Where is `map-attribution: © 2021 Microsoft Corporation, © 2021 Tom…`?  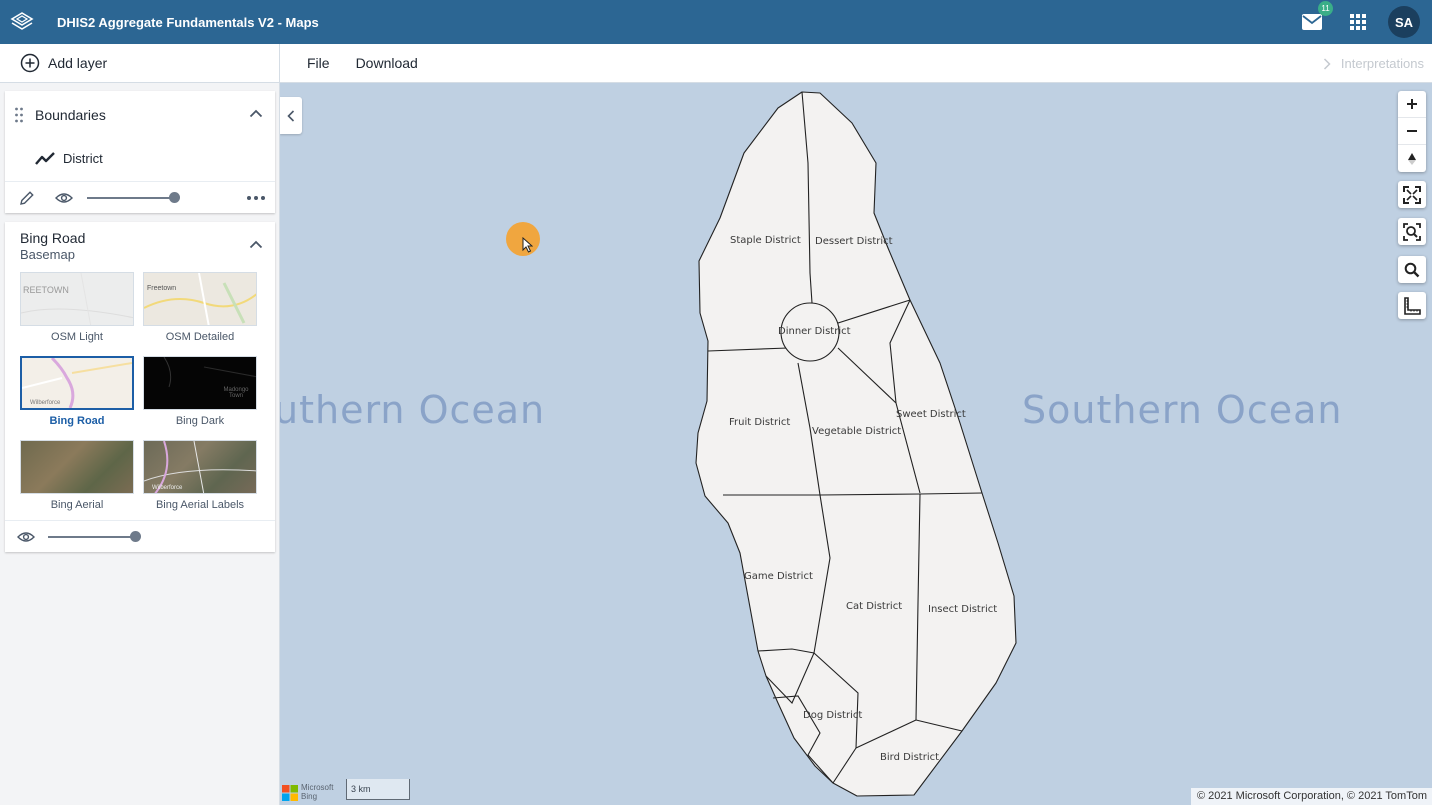
map-attribution: © 2021 Microsoft Corporation, © 2021 Tom… is located at coordinates (1311, 796).